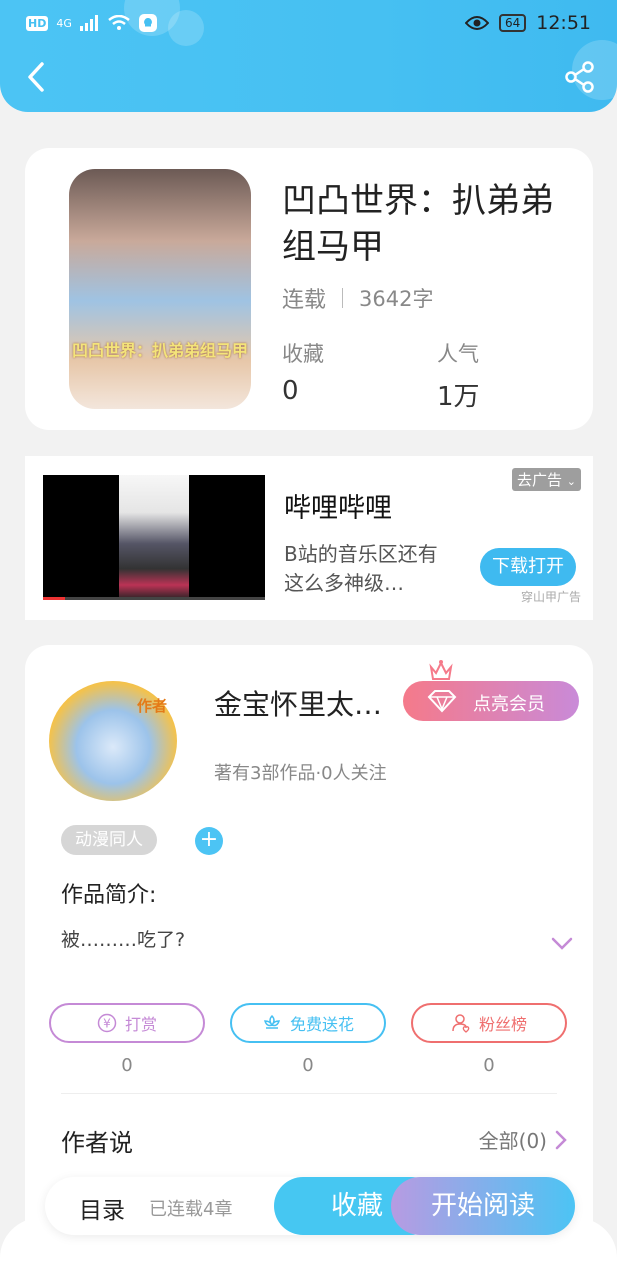 This screenshot has height=1280, width=617. What do you see at coordinates (290, 391) in the screenshot?
I see `favorites-count: 0` at bounding box center [290, 391].